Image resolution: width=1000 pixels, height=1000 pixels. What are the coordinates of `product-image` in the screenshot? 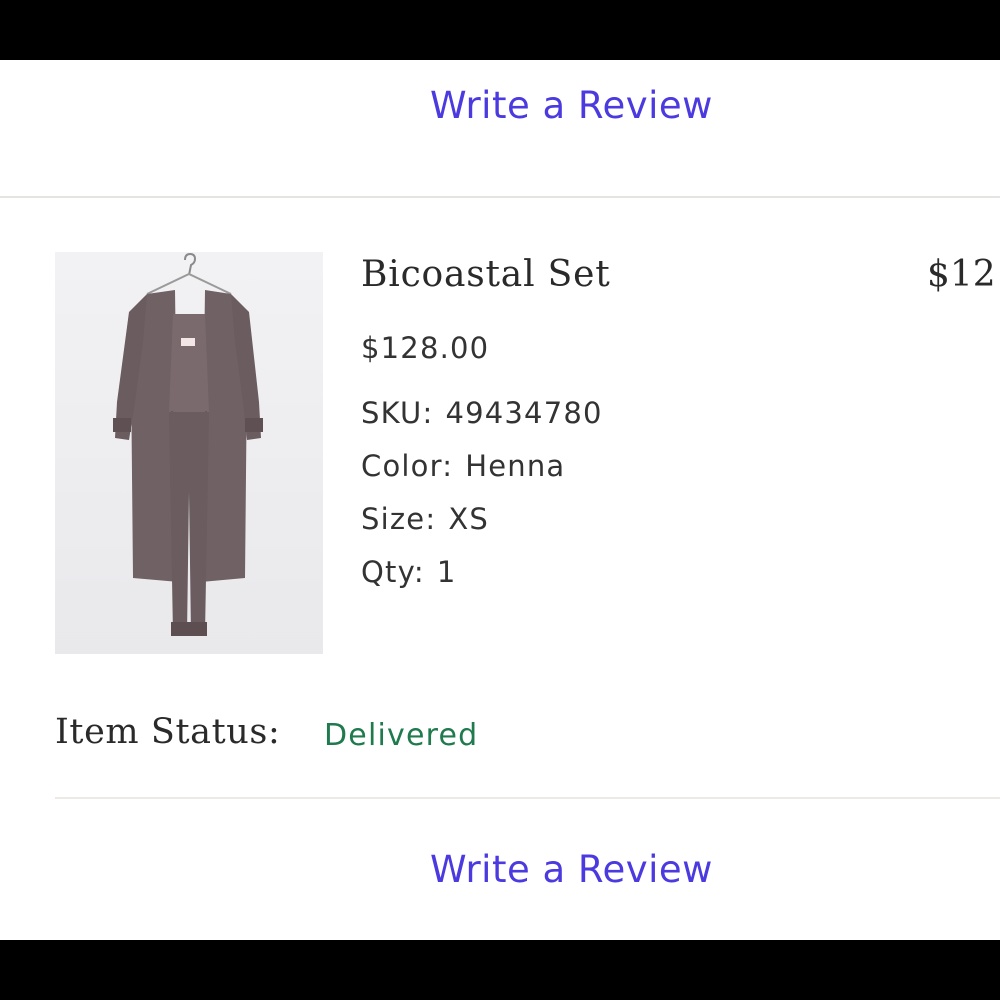 It's located at (189, 453).